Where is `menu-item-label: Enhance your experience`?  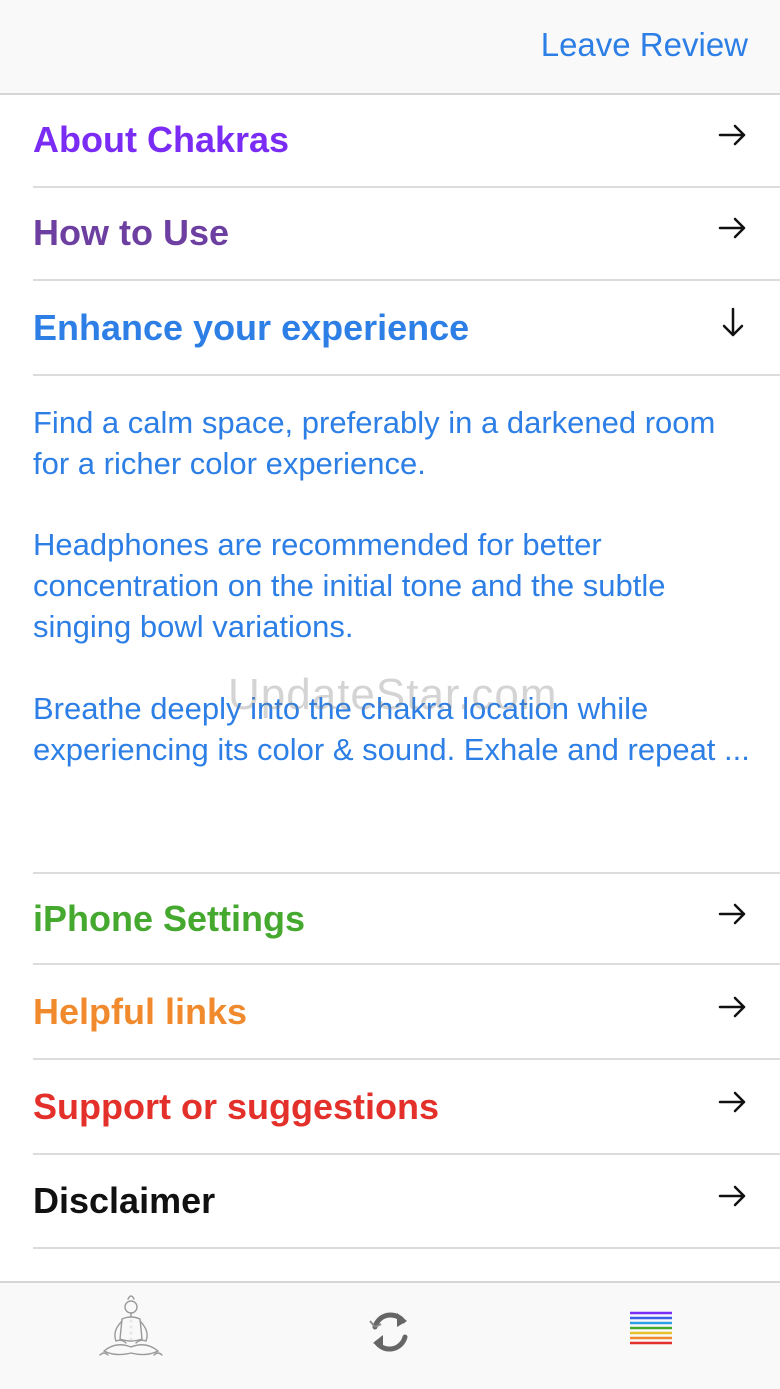
menu-item-label: Enhance your experience is located at coordinates (251, 327).